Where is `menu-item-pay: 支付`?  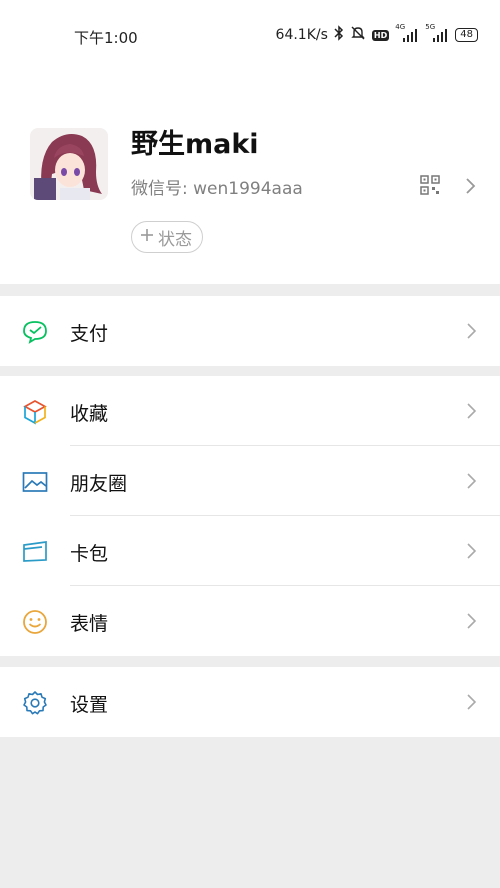
menu-item-pay: 支付 is located at coordinates (250, 331).